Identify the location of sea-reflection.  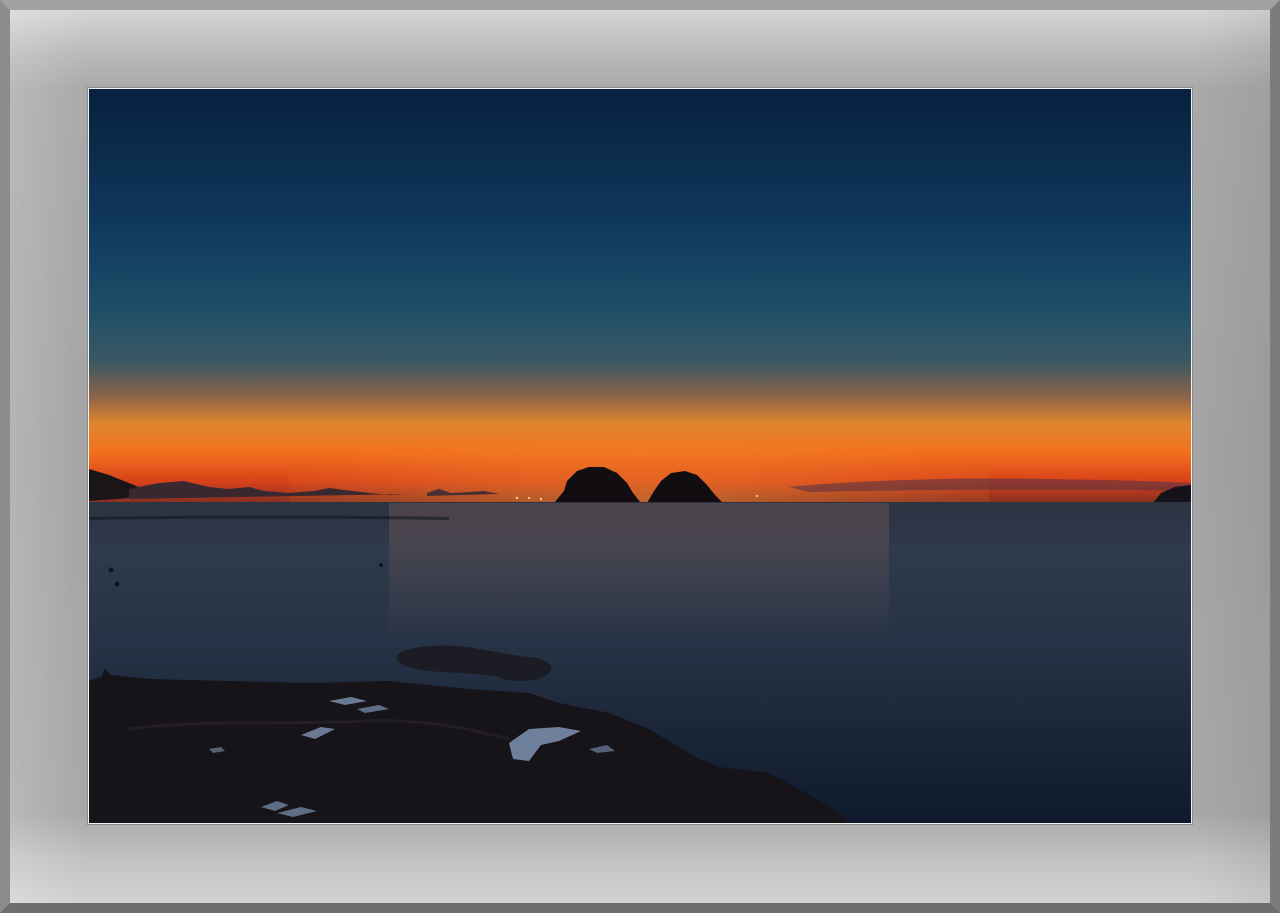
(639, 573).